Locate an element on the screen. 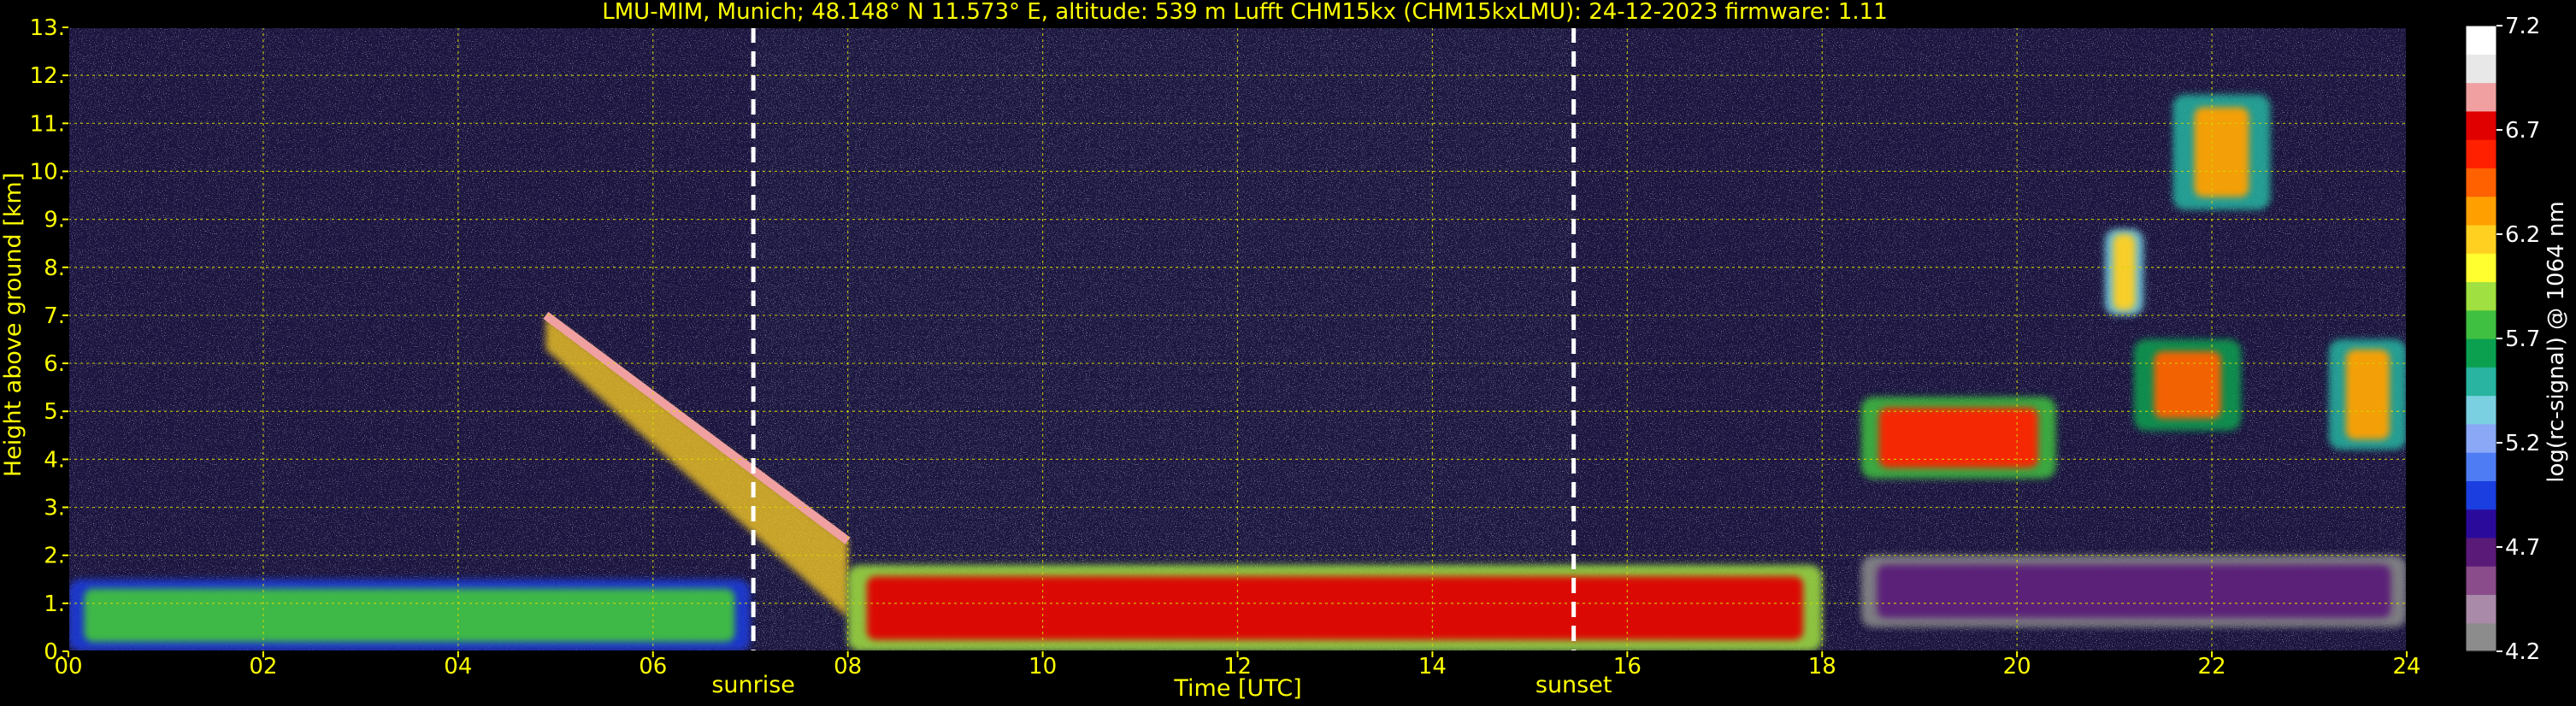 The width and height of the screenshot is (2576, 706). colorbar-tick-label: 4.7 is located at coordinates (2522, 548).